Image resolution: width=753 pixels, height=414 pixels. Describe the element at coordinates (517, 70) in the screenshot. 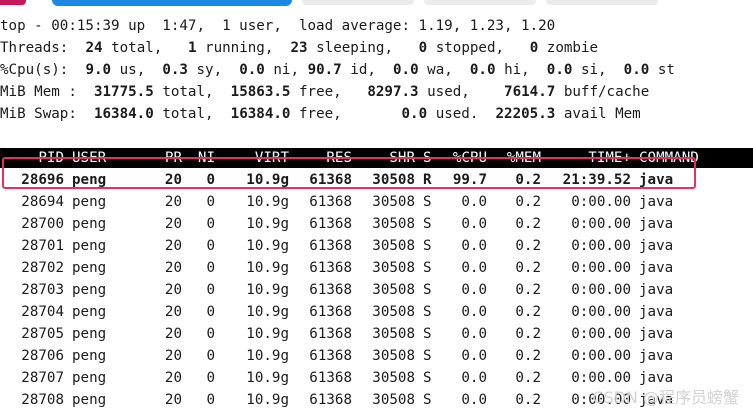

I see `cpu-hi-label: hi,` at that location.